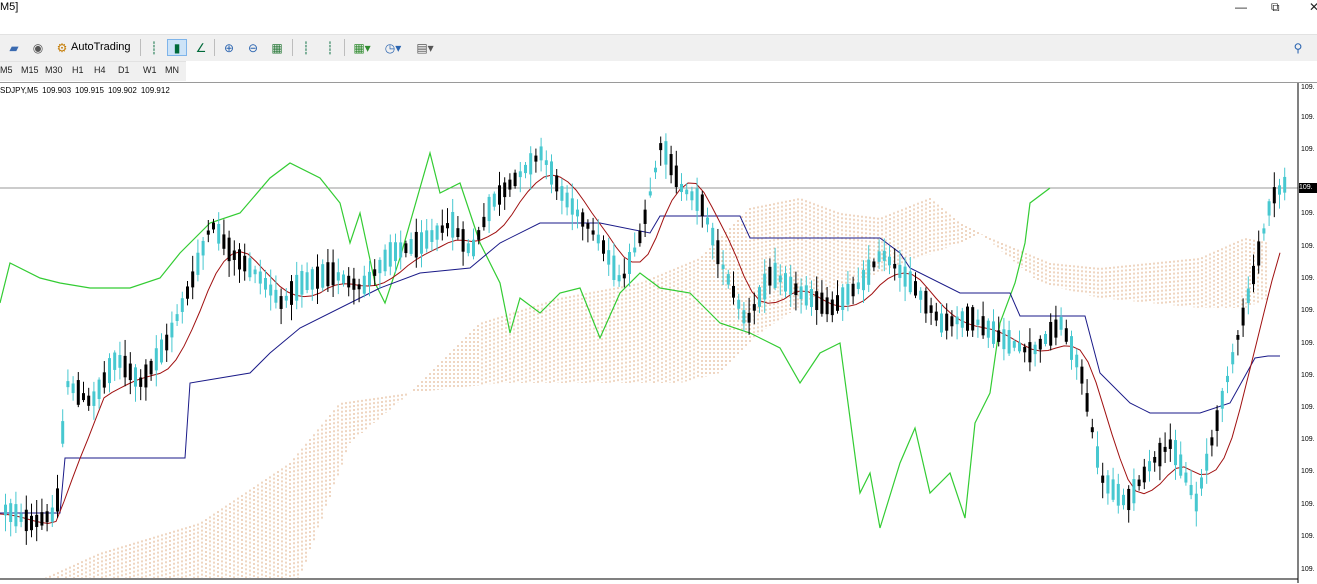 The height and width of the screenshot is (584, 1317). Describe the element at coordinates (362, 47) in the screenshot. I see `indicators-dropdown-icon: ▦▾` at that location.